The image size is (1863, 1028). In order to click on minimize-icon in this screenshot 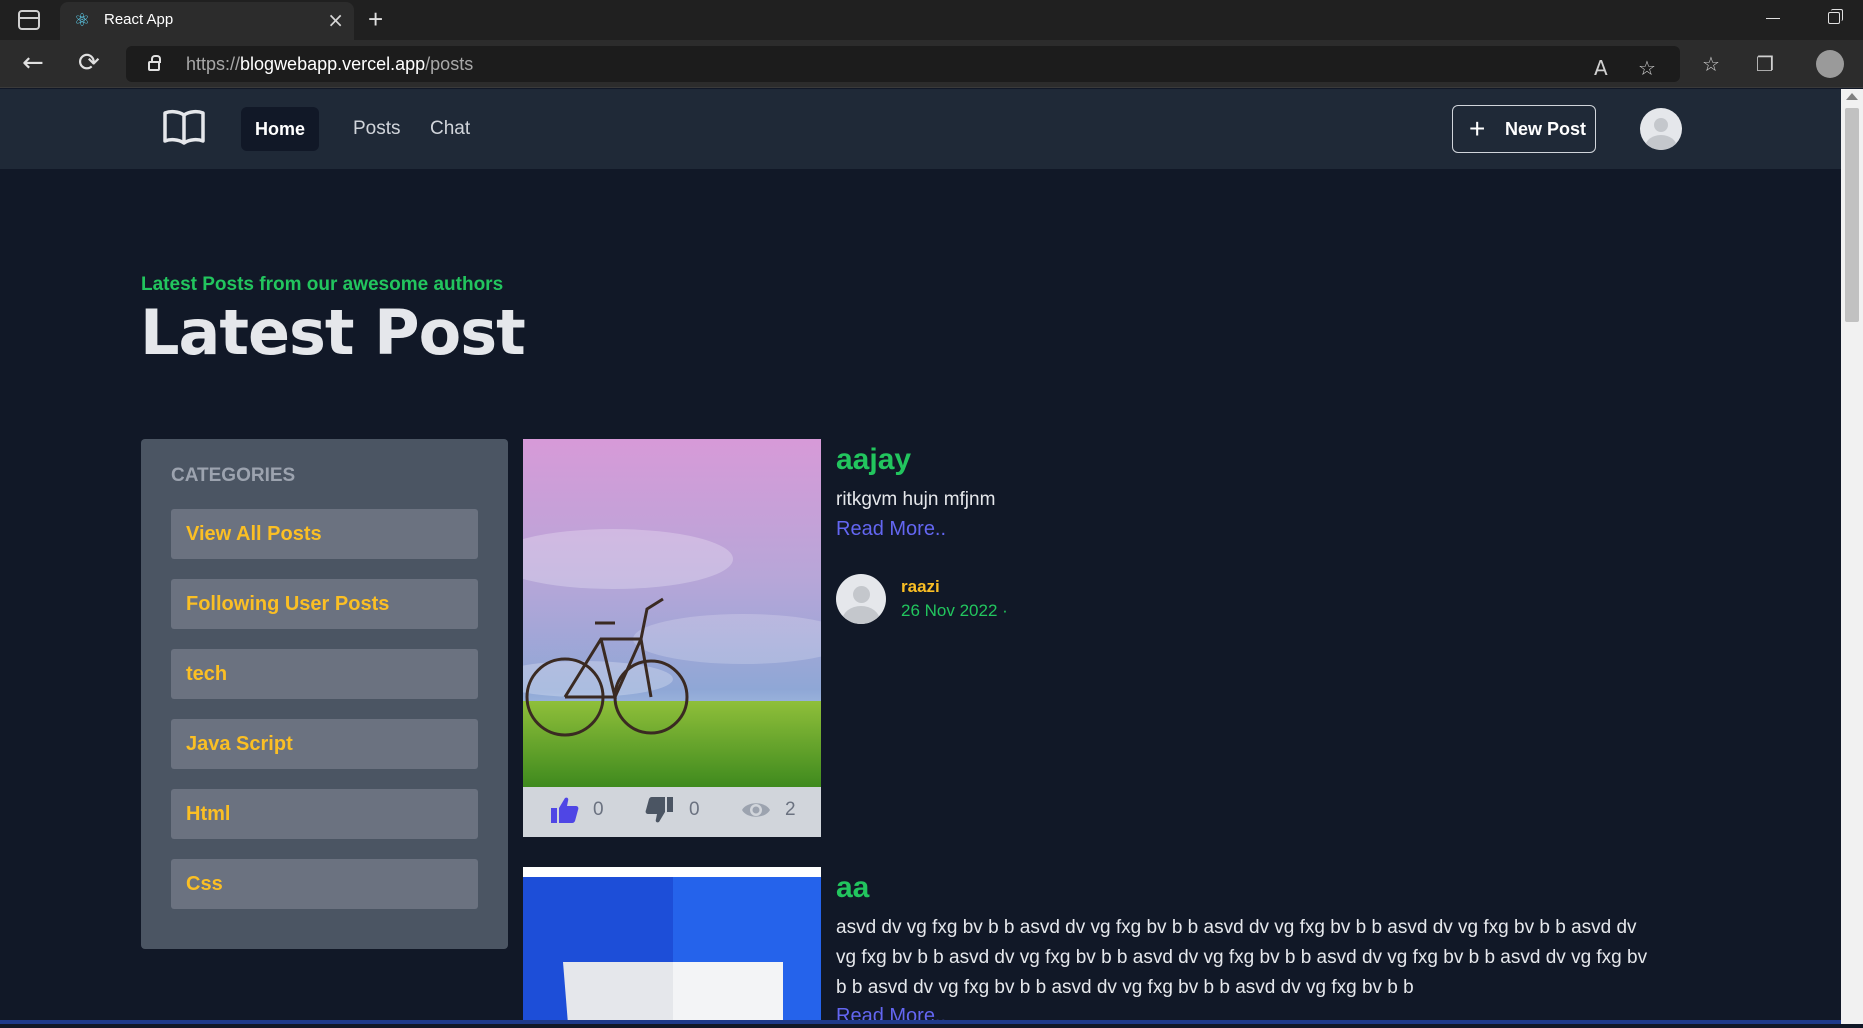, I will do `click(1773, 18)`.